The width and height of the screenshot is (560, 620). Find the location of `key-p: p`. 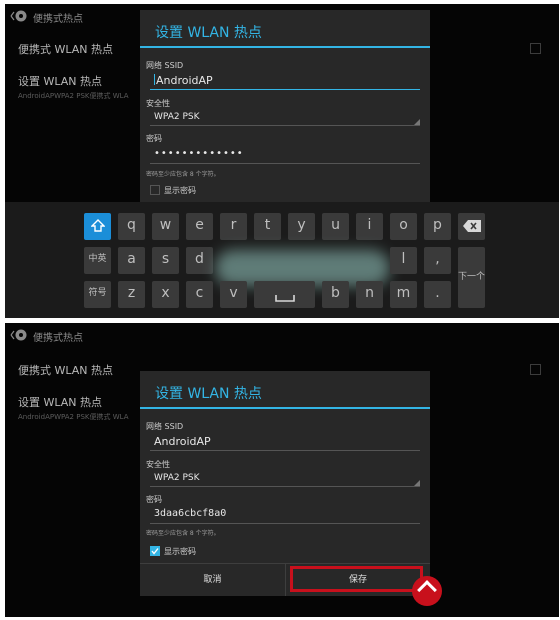

key-p: p is located at coordinates (437, 226).